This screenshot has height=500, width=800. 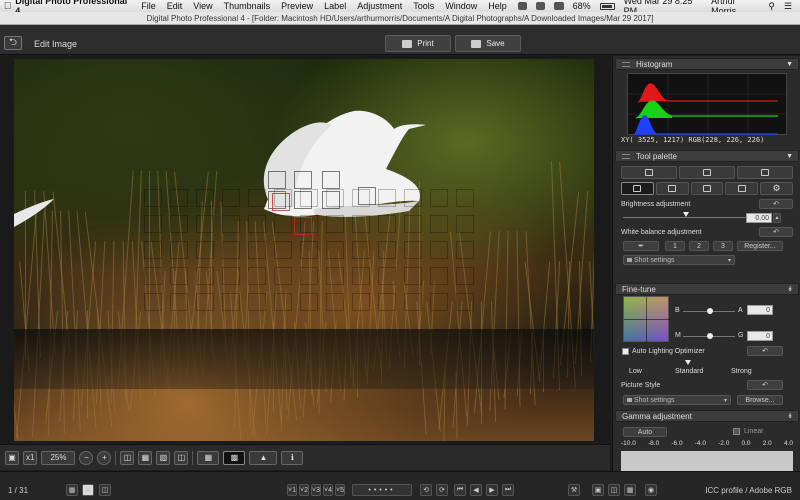 I want to click on panel-layout-1-button: ▣, so click(x=598, y=490).